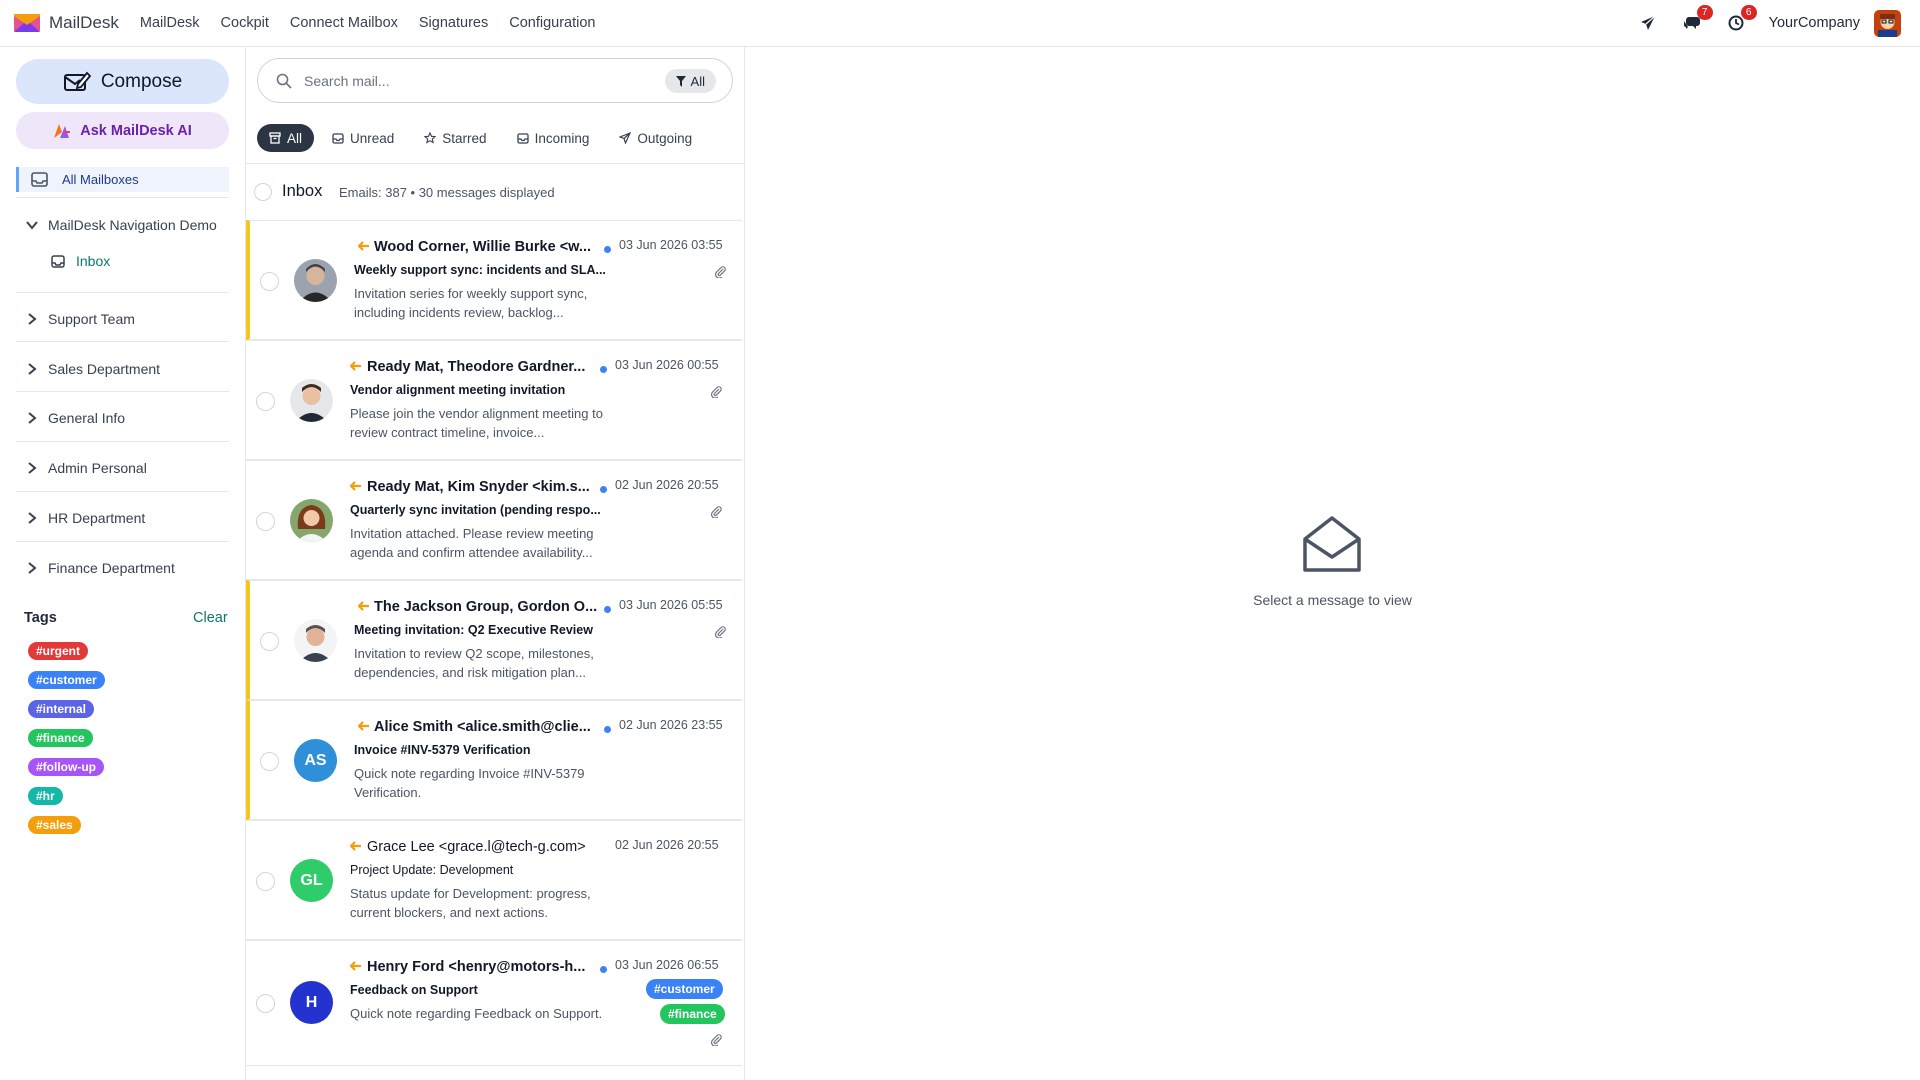  I want to click on sidebar-group-general-info: General Info, so click(75, 418).